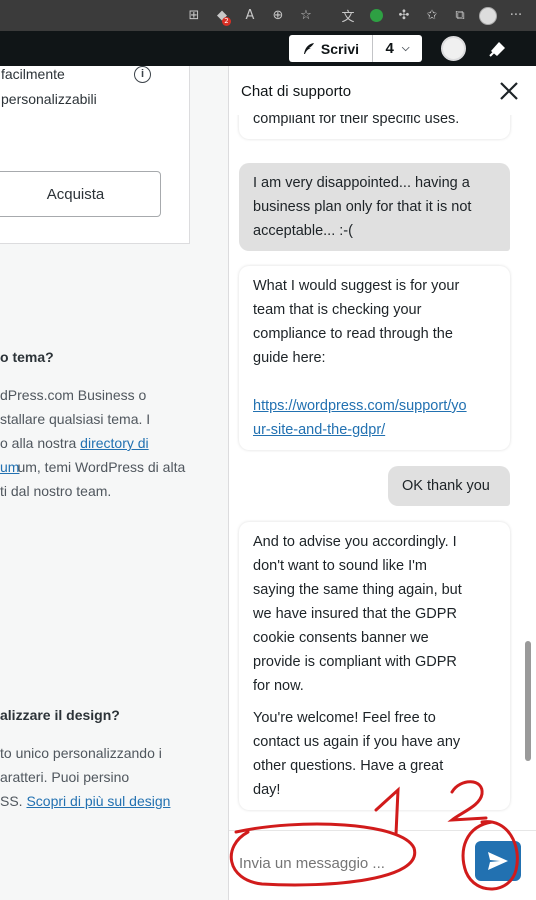  I want to click on avatar, so click(453, 48).